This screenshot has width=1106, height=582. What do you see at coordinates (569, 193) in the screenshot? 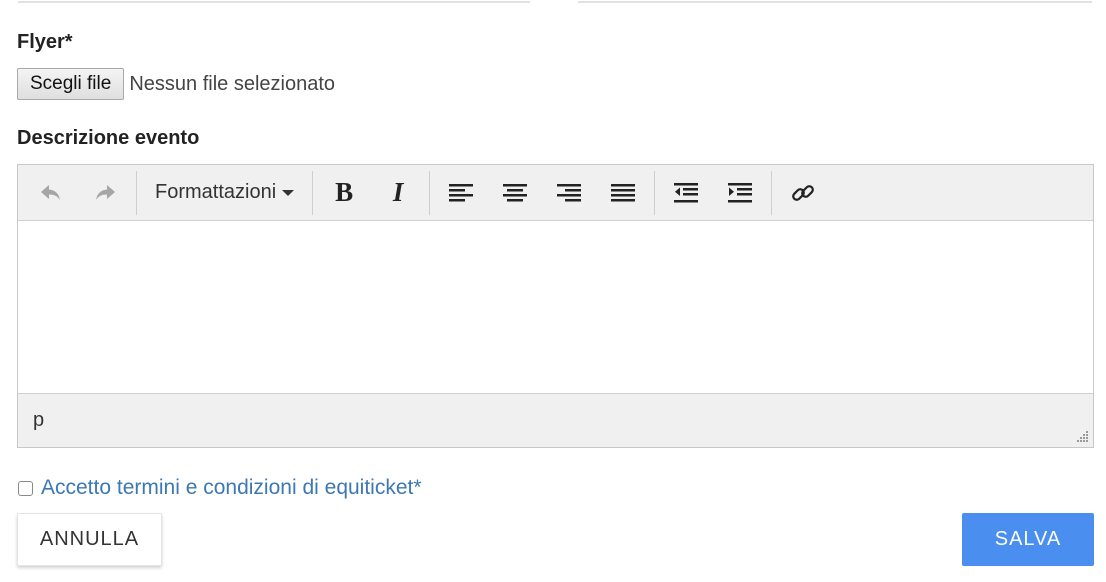
I see `align-right-icon` at bounding box center [569, 193].